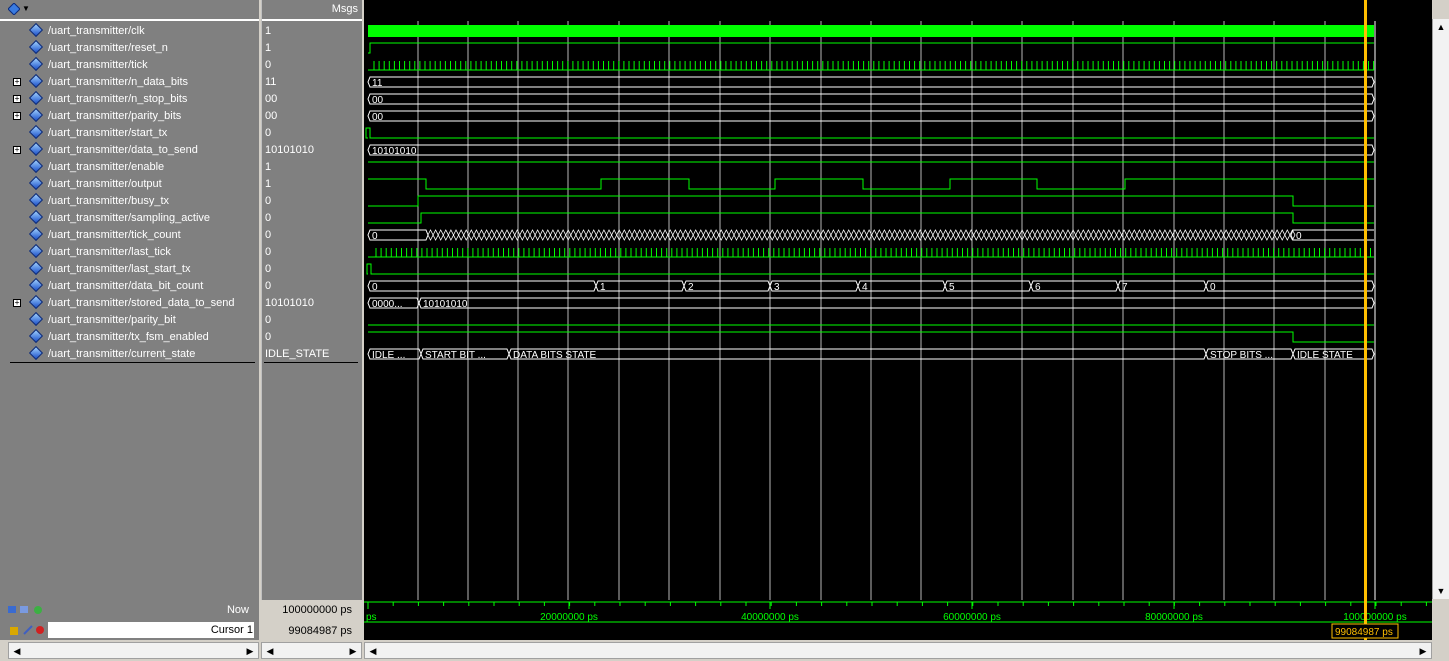 The image size is (1449, 661). I want to click on signal-name: /uart_transmitter/last_start_tx, so click(119, 269).